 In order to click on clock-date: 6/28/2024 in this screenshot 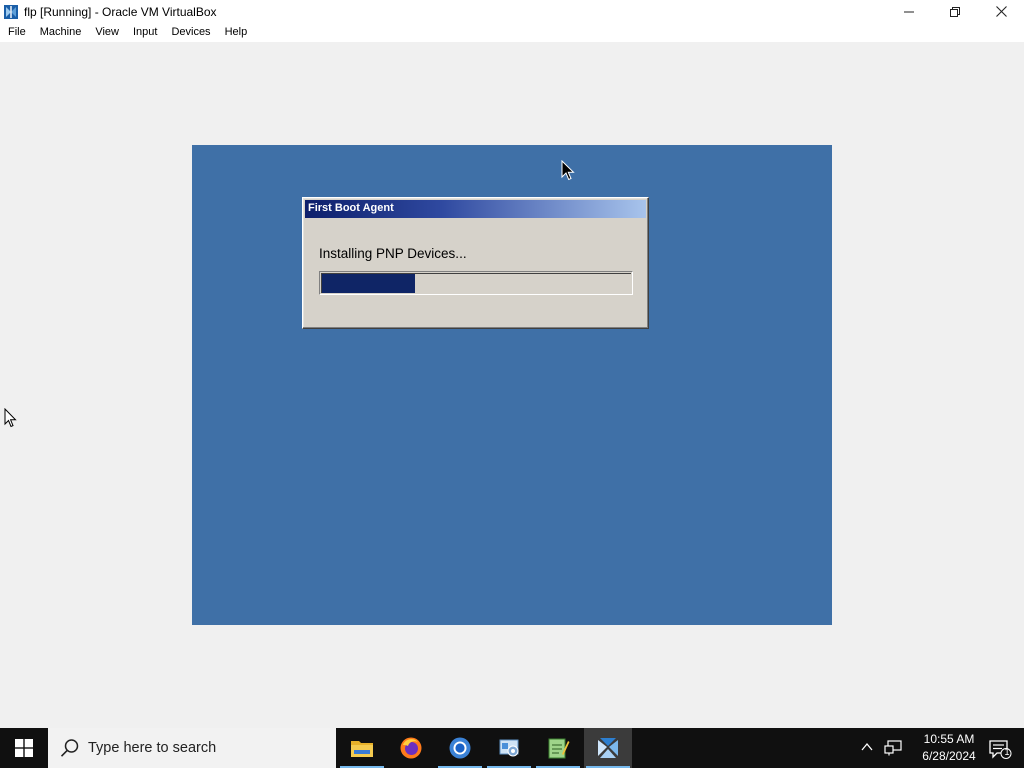, I will do `click(949, 756)`.